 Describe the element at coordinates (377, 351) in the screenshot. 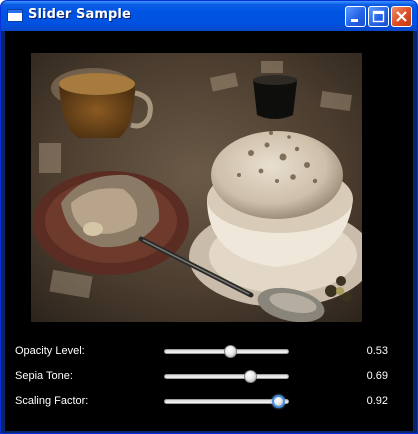

I see `opacity-level-value: 0.53` at that location.